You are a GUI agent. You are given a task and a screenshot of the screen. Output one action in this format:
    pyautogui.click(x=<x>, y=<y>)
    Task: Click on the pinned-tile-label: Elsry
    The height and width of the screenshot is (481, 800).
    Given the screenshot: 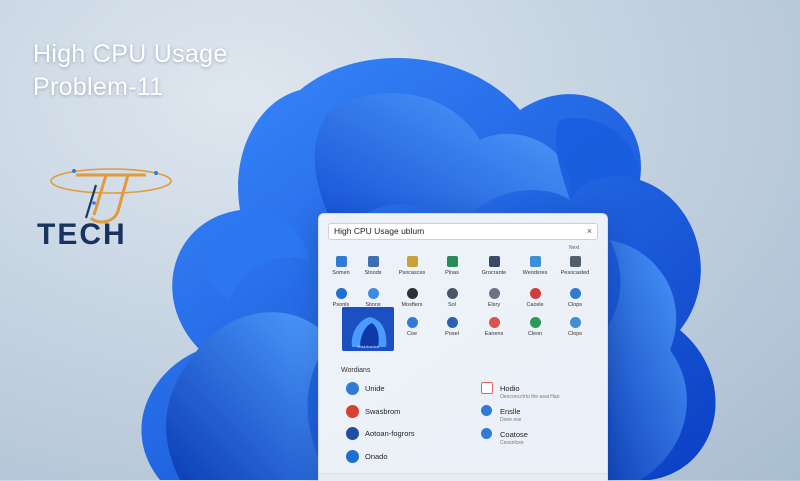 What is the action you would take?
    pyautogui.click(x=494, y=305)
    